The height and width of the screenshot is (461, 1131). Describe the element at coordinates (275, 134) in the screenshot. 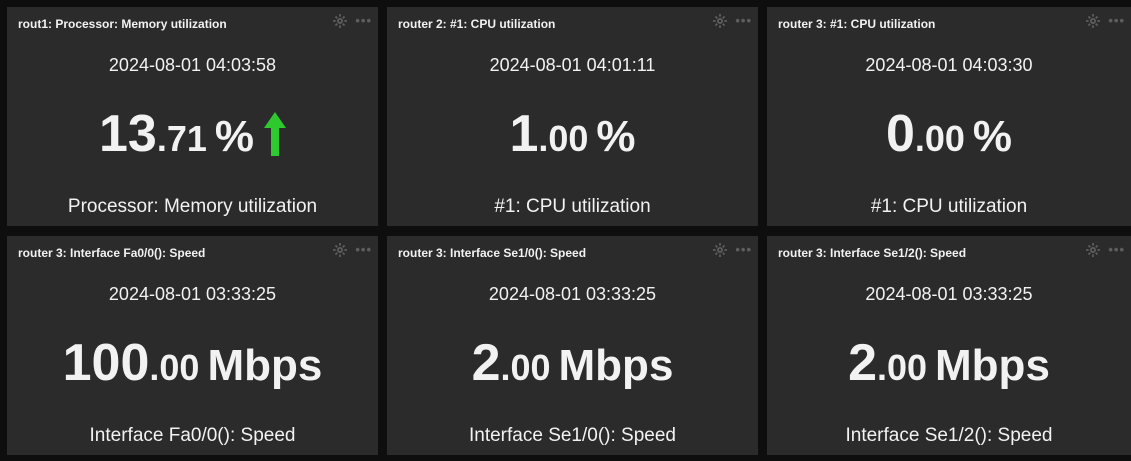

I see `arrow-up-icon` at that location.